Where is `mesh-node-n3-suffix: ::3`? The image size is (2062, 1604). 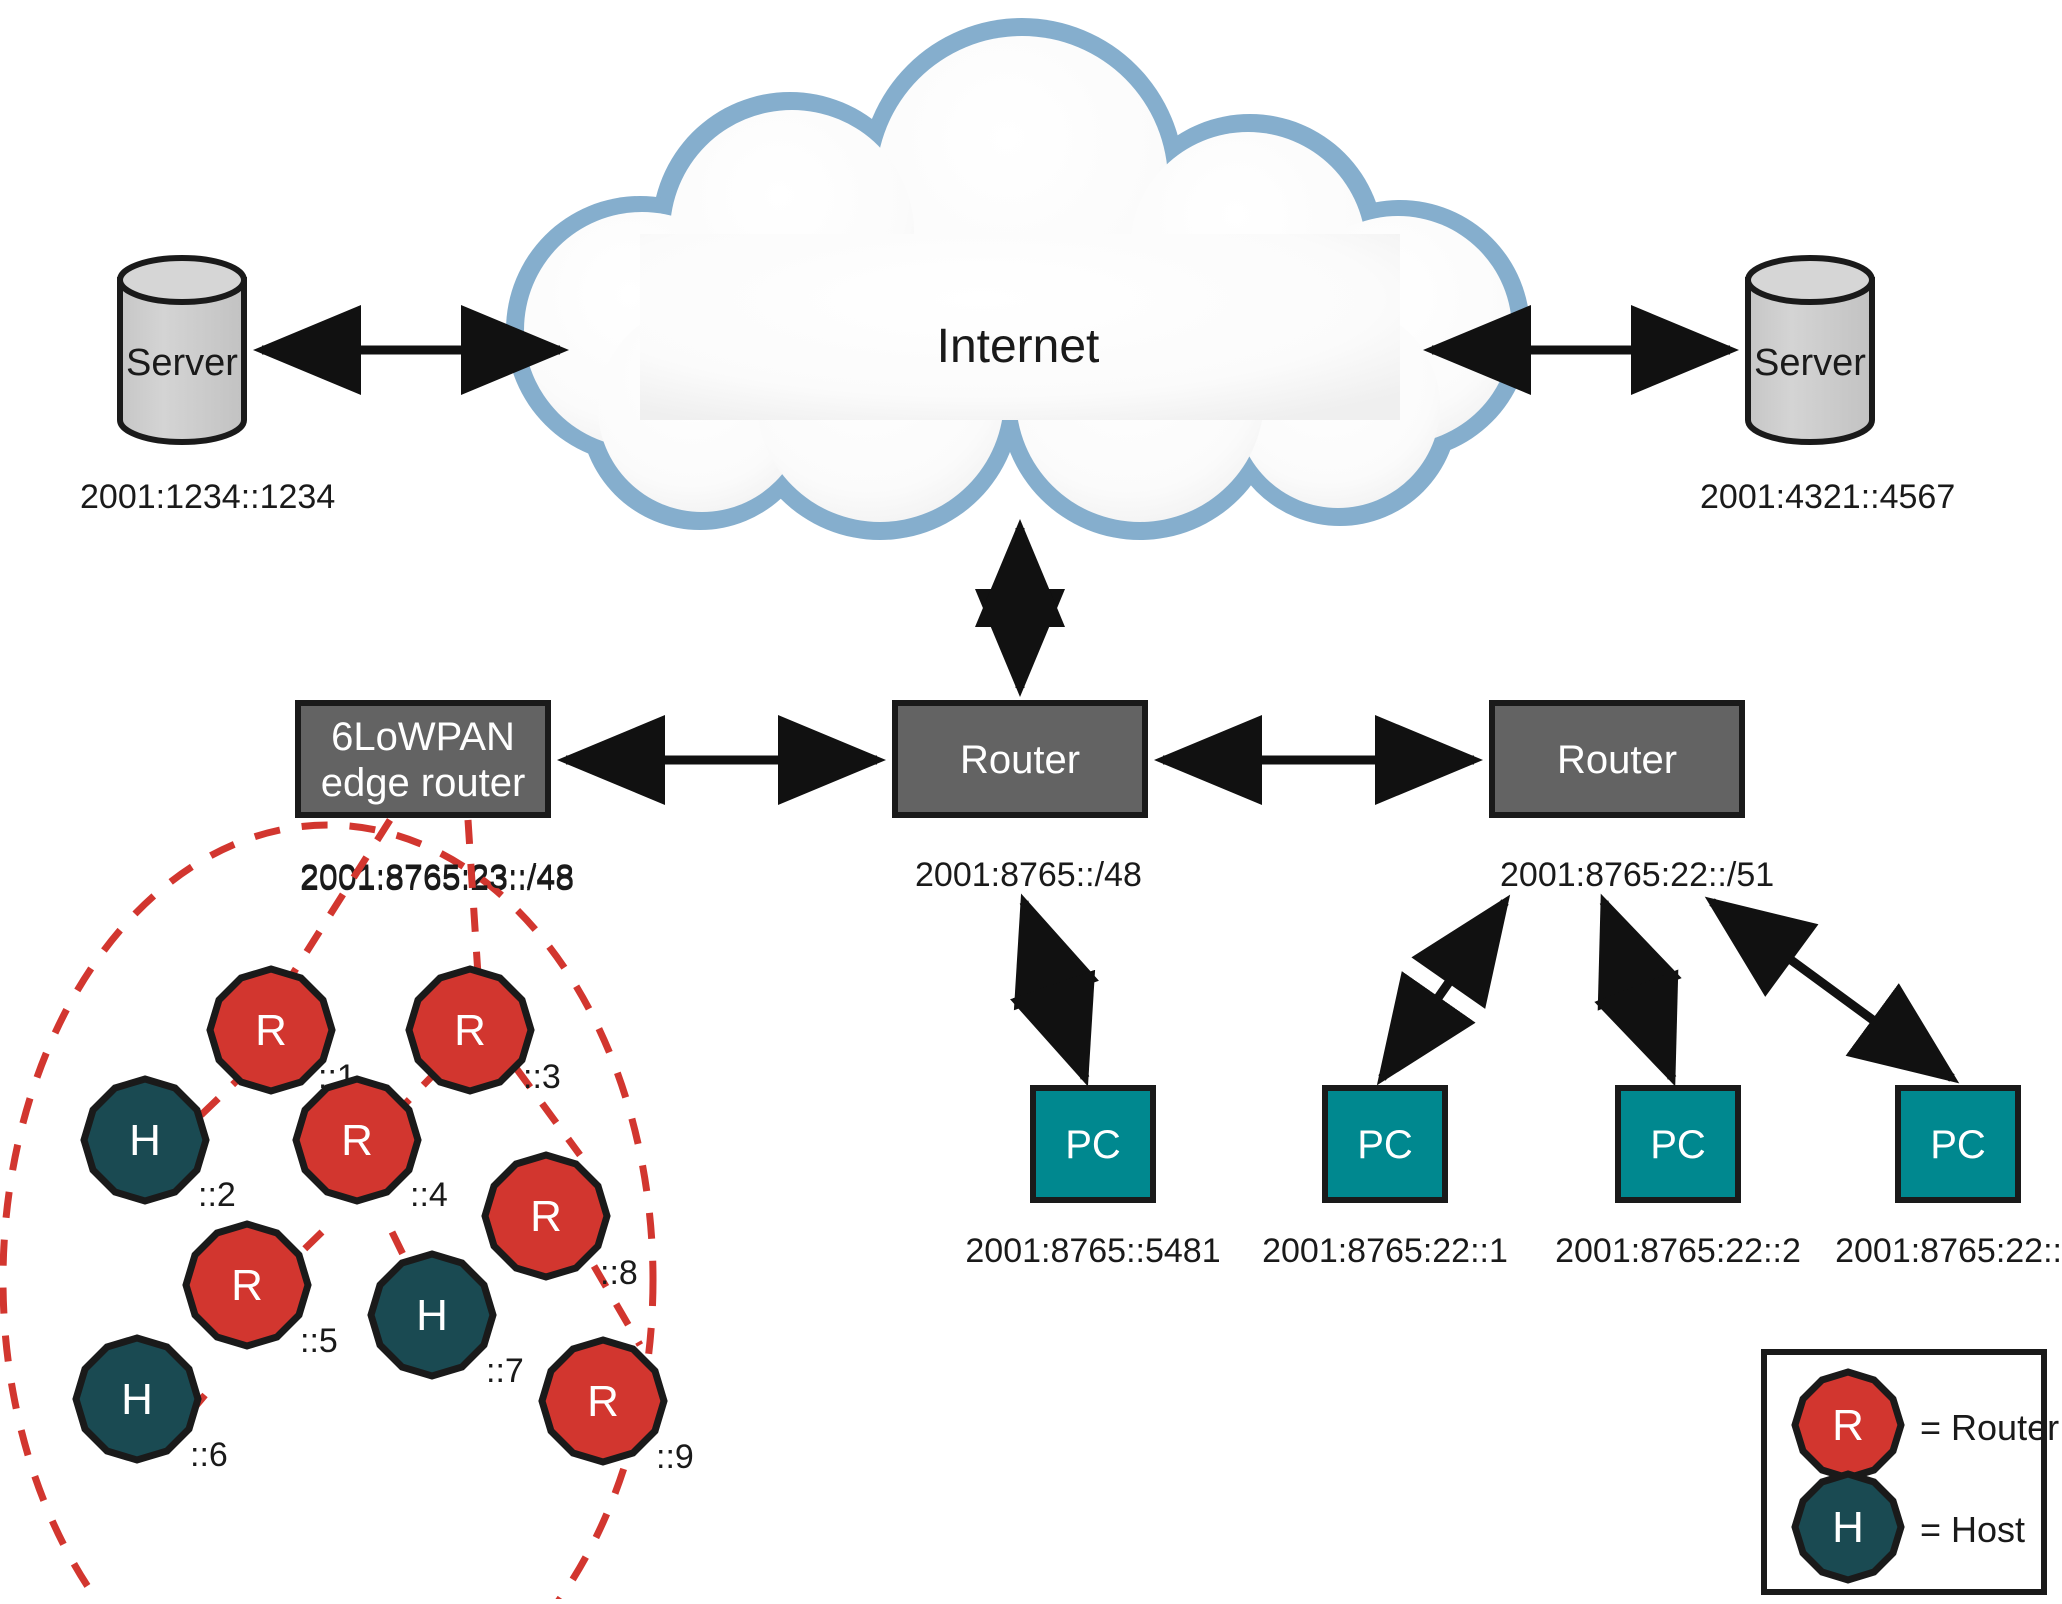 mesh-node-n3-suffix: ::3 is located at coordinates (542, 1077).